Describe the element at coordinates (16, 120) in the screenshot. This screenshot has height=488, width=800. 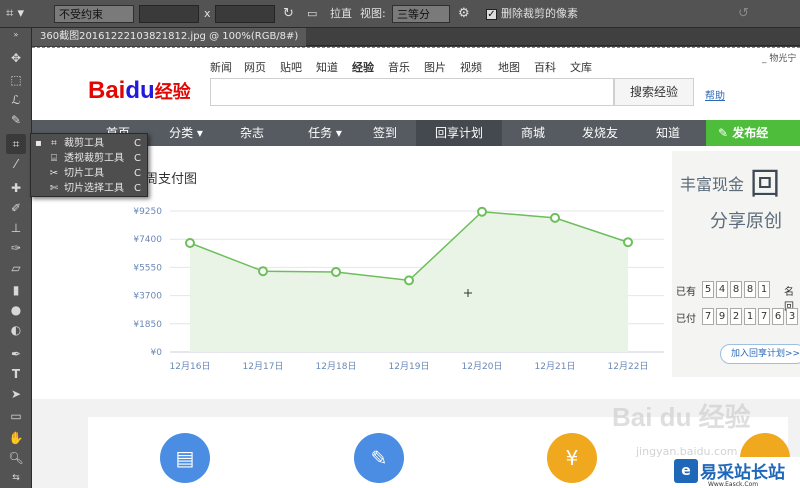
I see `quick-select-tool-icon: ✎` at that location.